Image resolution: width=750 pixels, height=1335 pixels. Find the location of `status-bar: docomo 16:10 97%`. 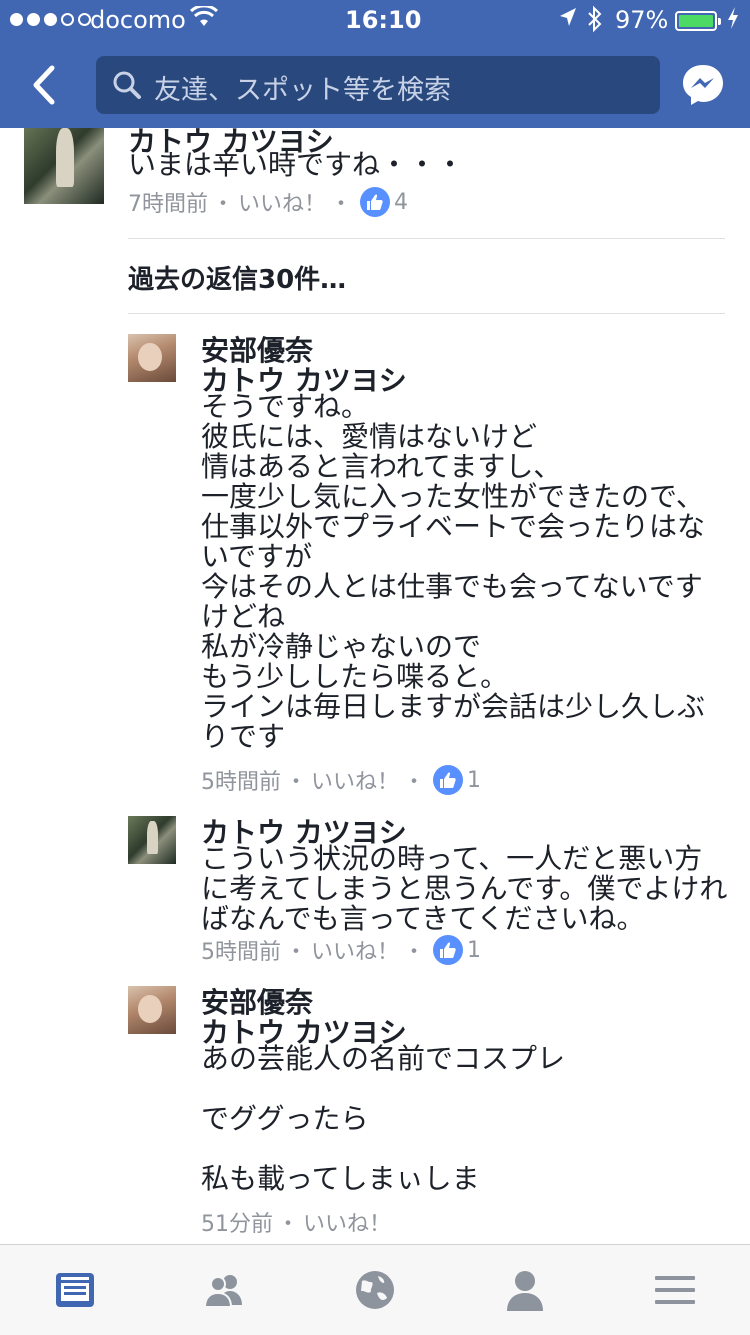

status-bar: docomo 16:10 97% is located at coordinates (375, 20).